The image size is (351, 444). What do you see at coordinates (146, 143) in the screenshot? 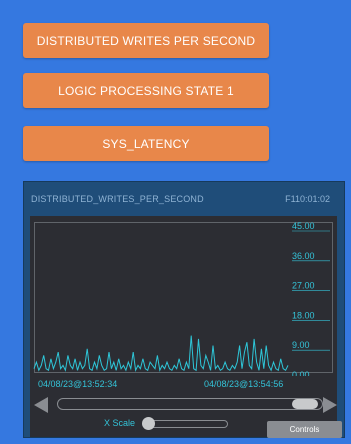
I see `sys-latency-button: SYS_LATENCY` at bounding box center [146, 143].